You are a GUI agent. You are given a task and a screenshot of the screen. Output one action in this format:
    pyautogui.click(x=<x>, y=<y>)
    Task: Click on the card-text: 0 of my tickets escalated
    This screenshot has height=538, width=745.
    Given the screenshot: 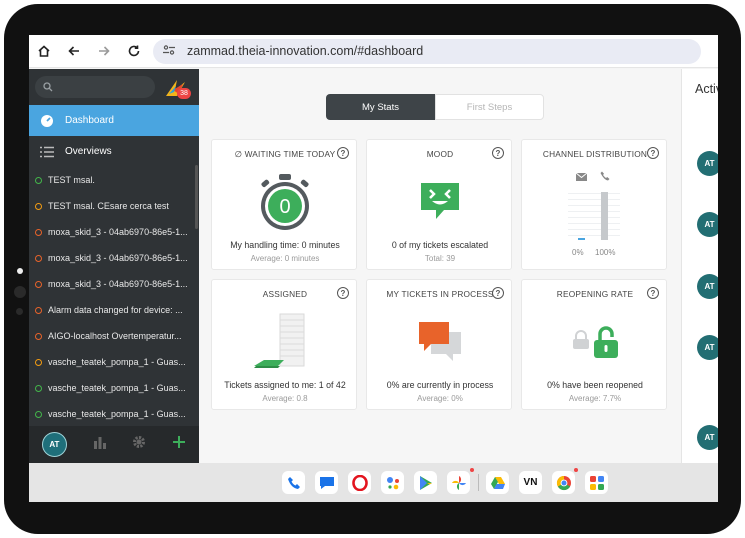 What is the action you would take?
    pyautogui.click(x=440, y=245)
    